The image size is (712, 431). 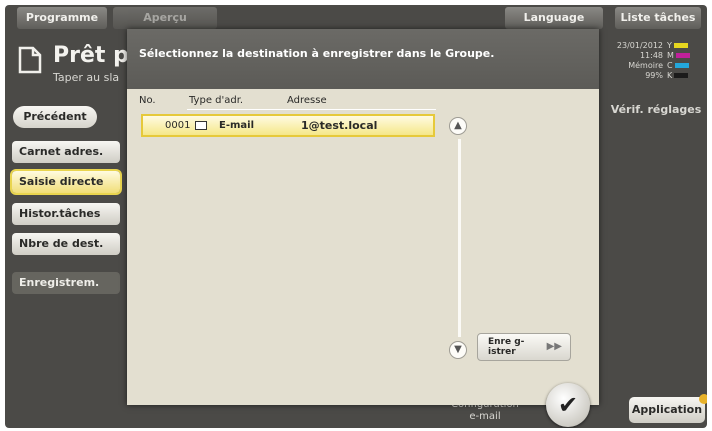 What do you see at coordinates (639, 45) in the screenshot?
I see `date-text: 23/01/2012` at bounding box center [639, 45].